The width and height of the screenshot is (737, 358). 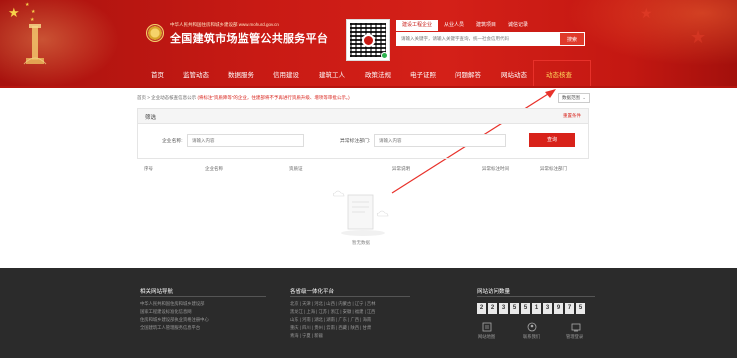 I want to click on search-box: 建设工程企业 从业人员 建筑项目 诚信记录 搜索, so click(x=492, y=35).